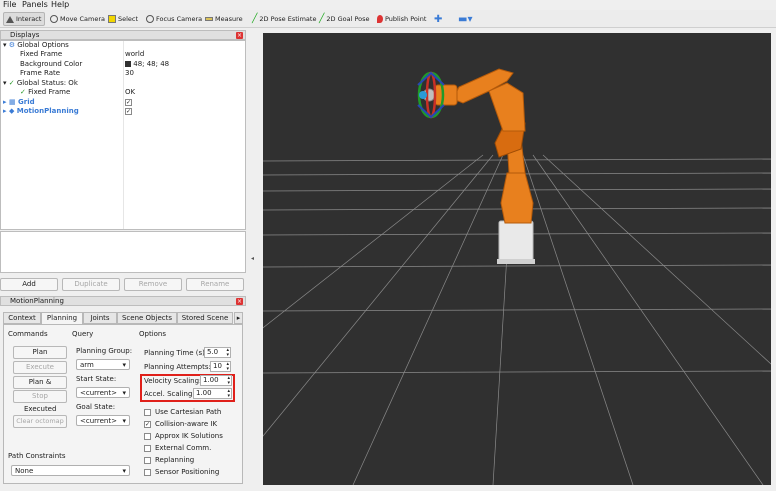  I want to click on collision-ik-checkbox: ✓, so click(147, 424).